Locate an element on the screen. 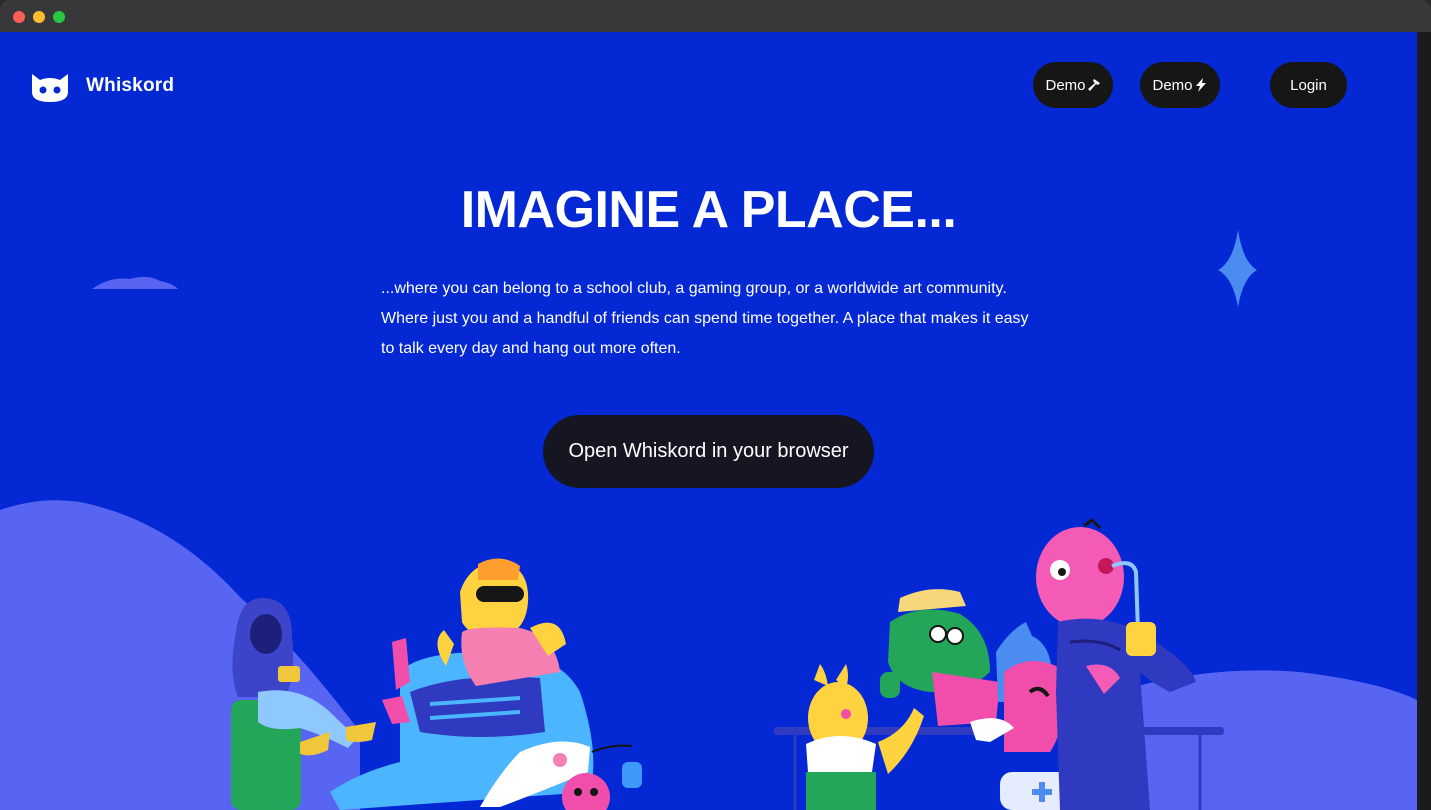  brand-name: Whiskord is located at coordinates (130, 85).